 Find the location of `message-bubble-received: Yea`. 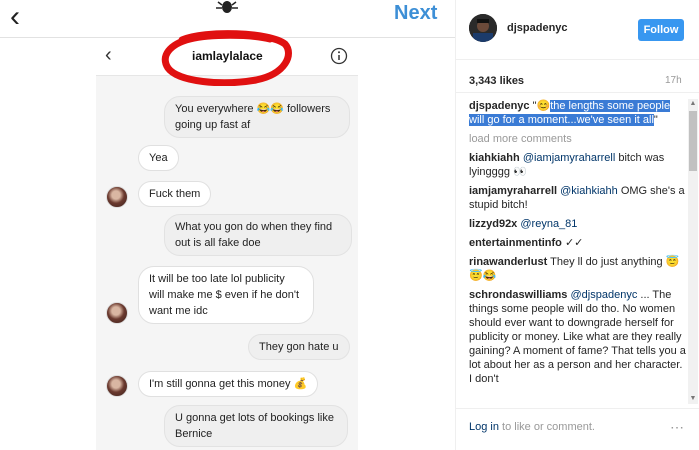

message-bubble-received: Yea is located at coordinates (158, 158).